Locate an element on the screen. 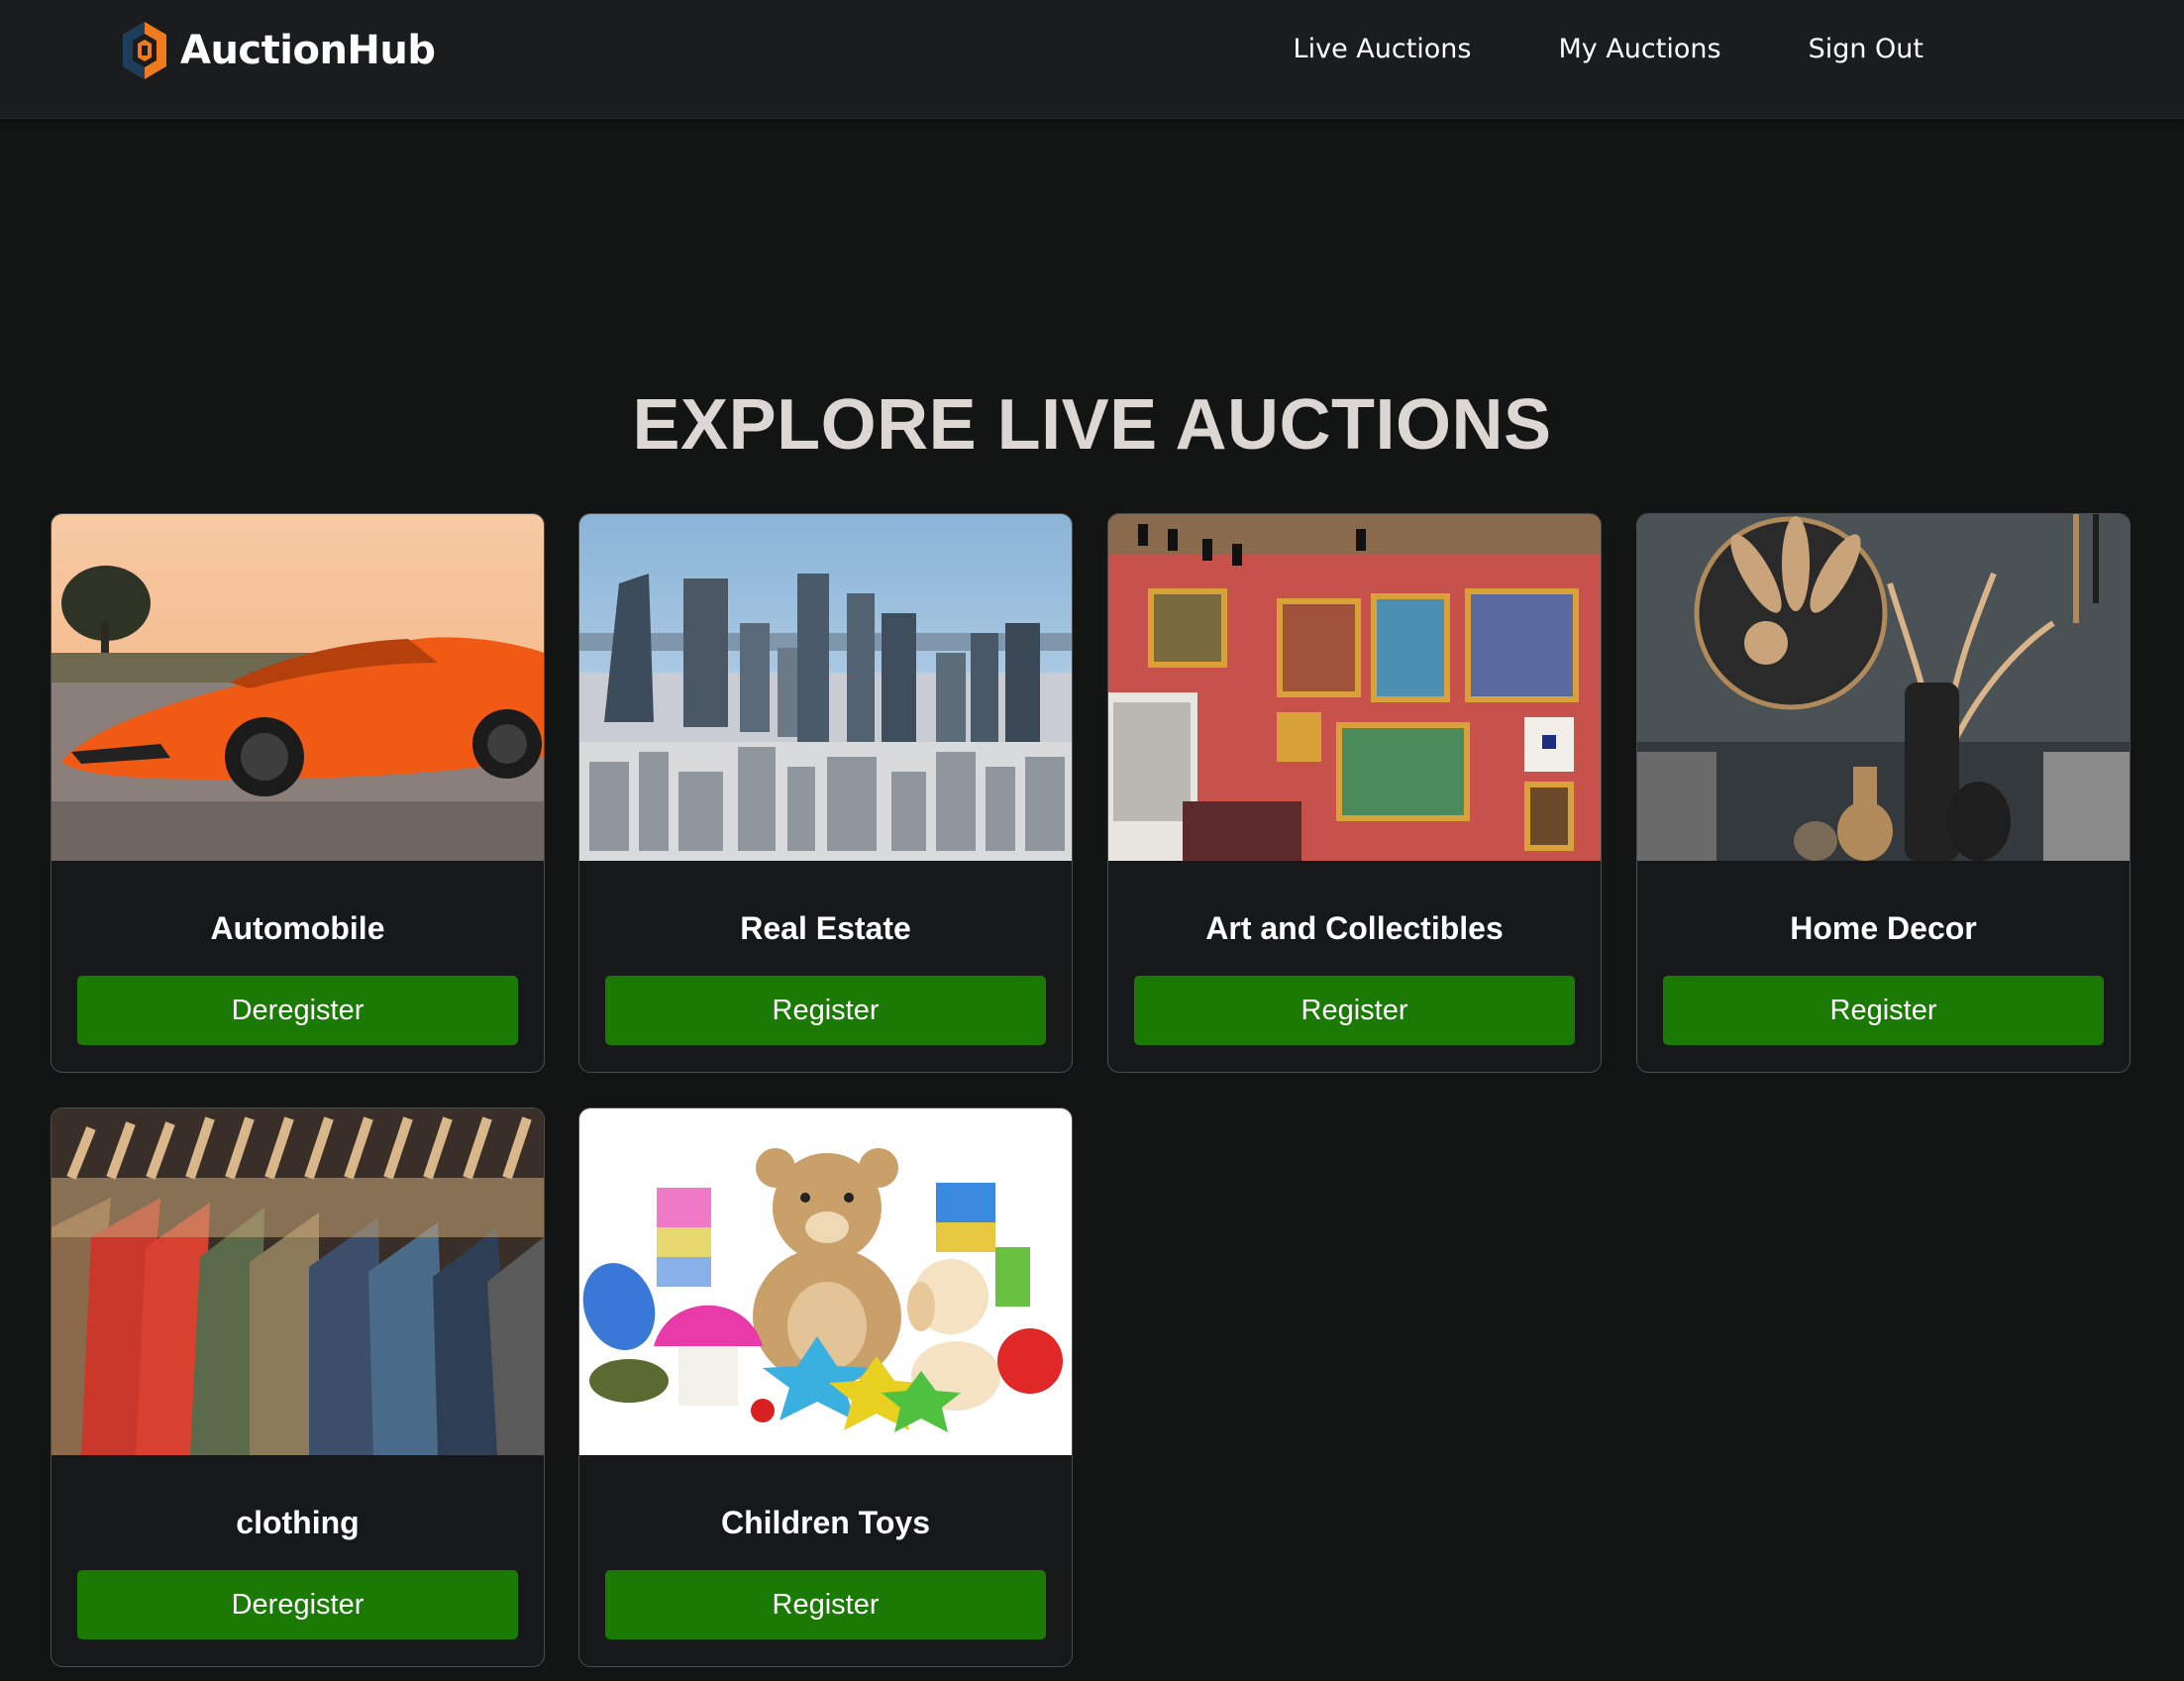 The image size is (2184, 1681). nav-link-live-auctions: Live Auctions is located at coordinates (1383, 49).